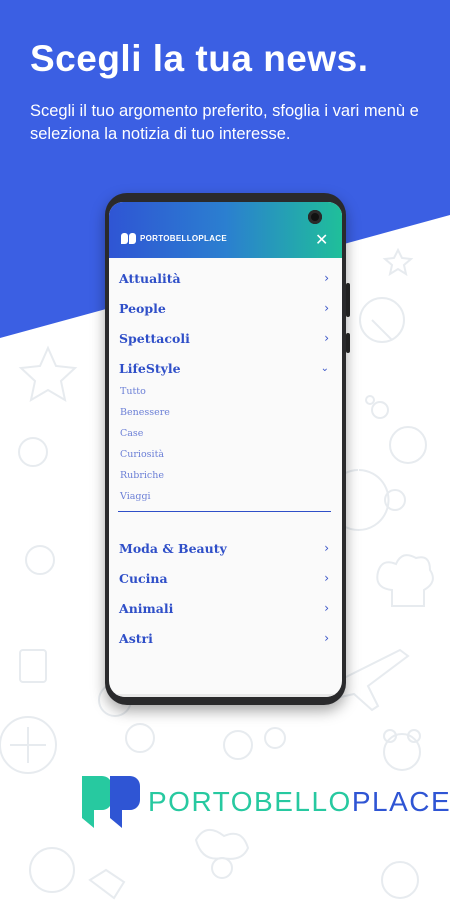 The image size is (450, 900). What do you see at coordinates (143, 578) in the screenshot?
I see `menu-item-label: Cucina` at bounding box center [143, 578].